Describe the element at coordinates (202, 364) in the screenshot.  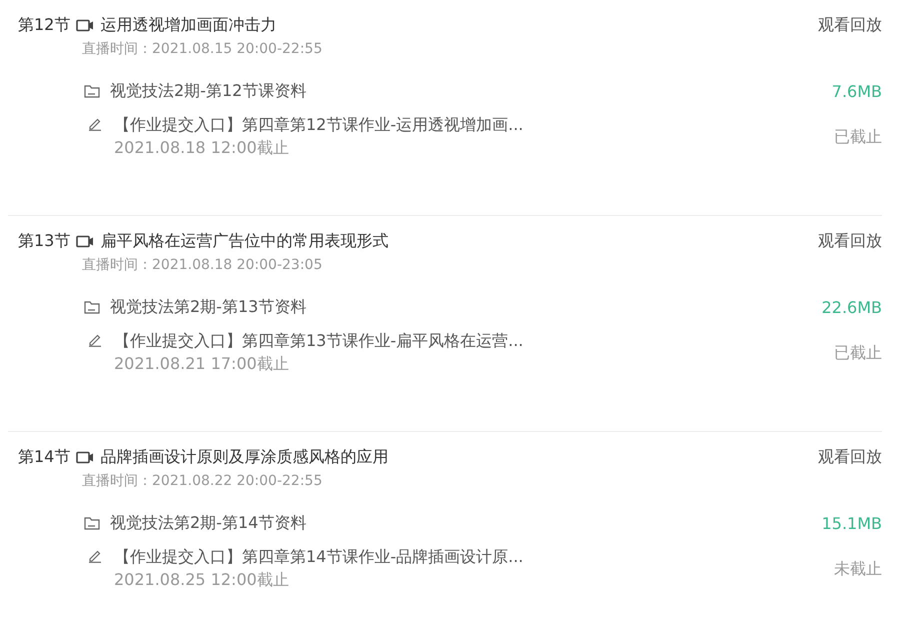
I see `homework-deadline: 2021.08.21 17:00截止` at that location.